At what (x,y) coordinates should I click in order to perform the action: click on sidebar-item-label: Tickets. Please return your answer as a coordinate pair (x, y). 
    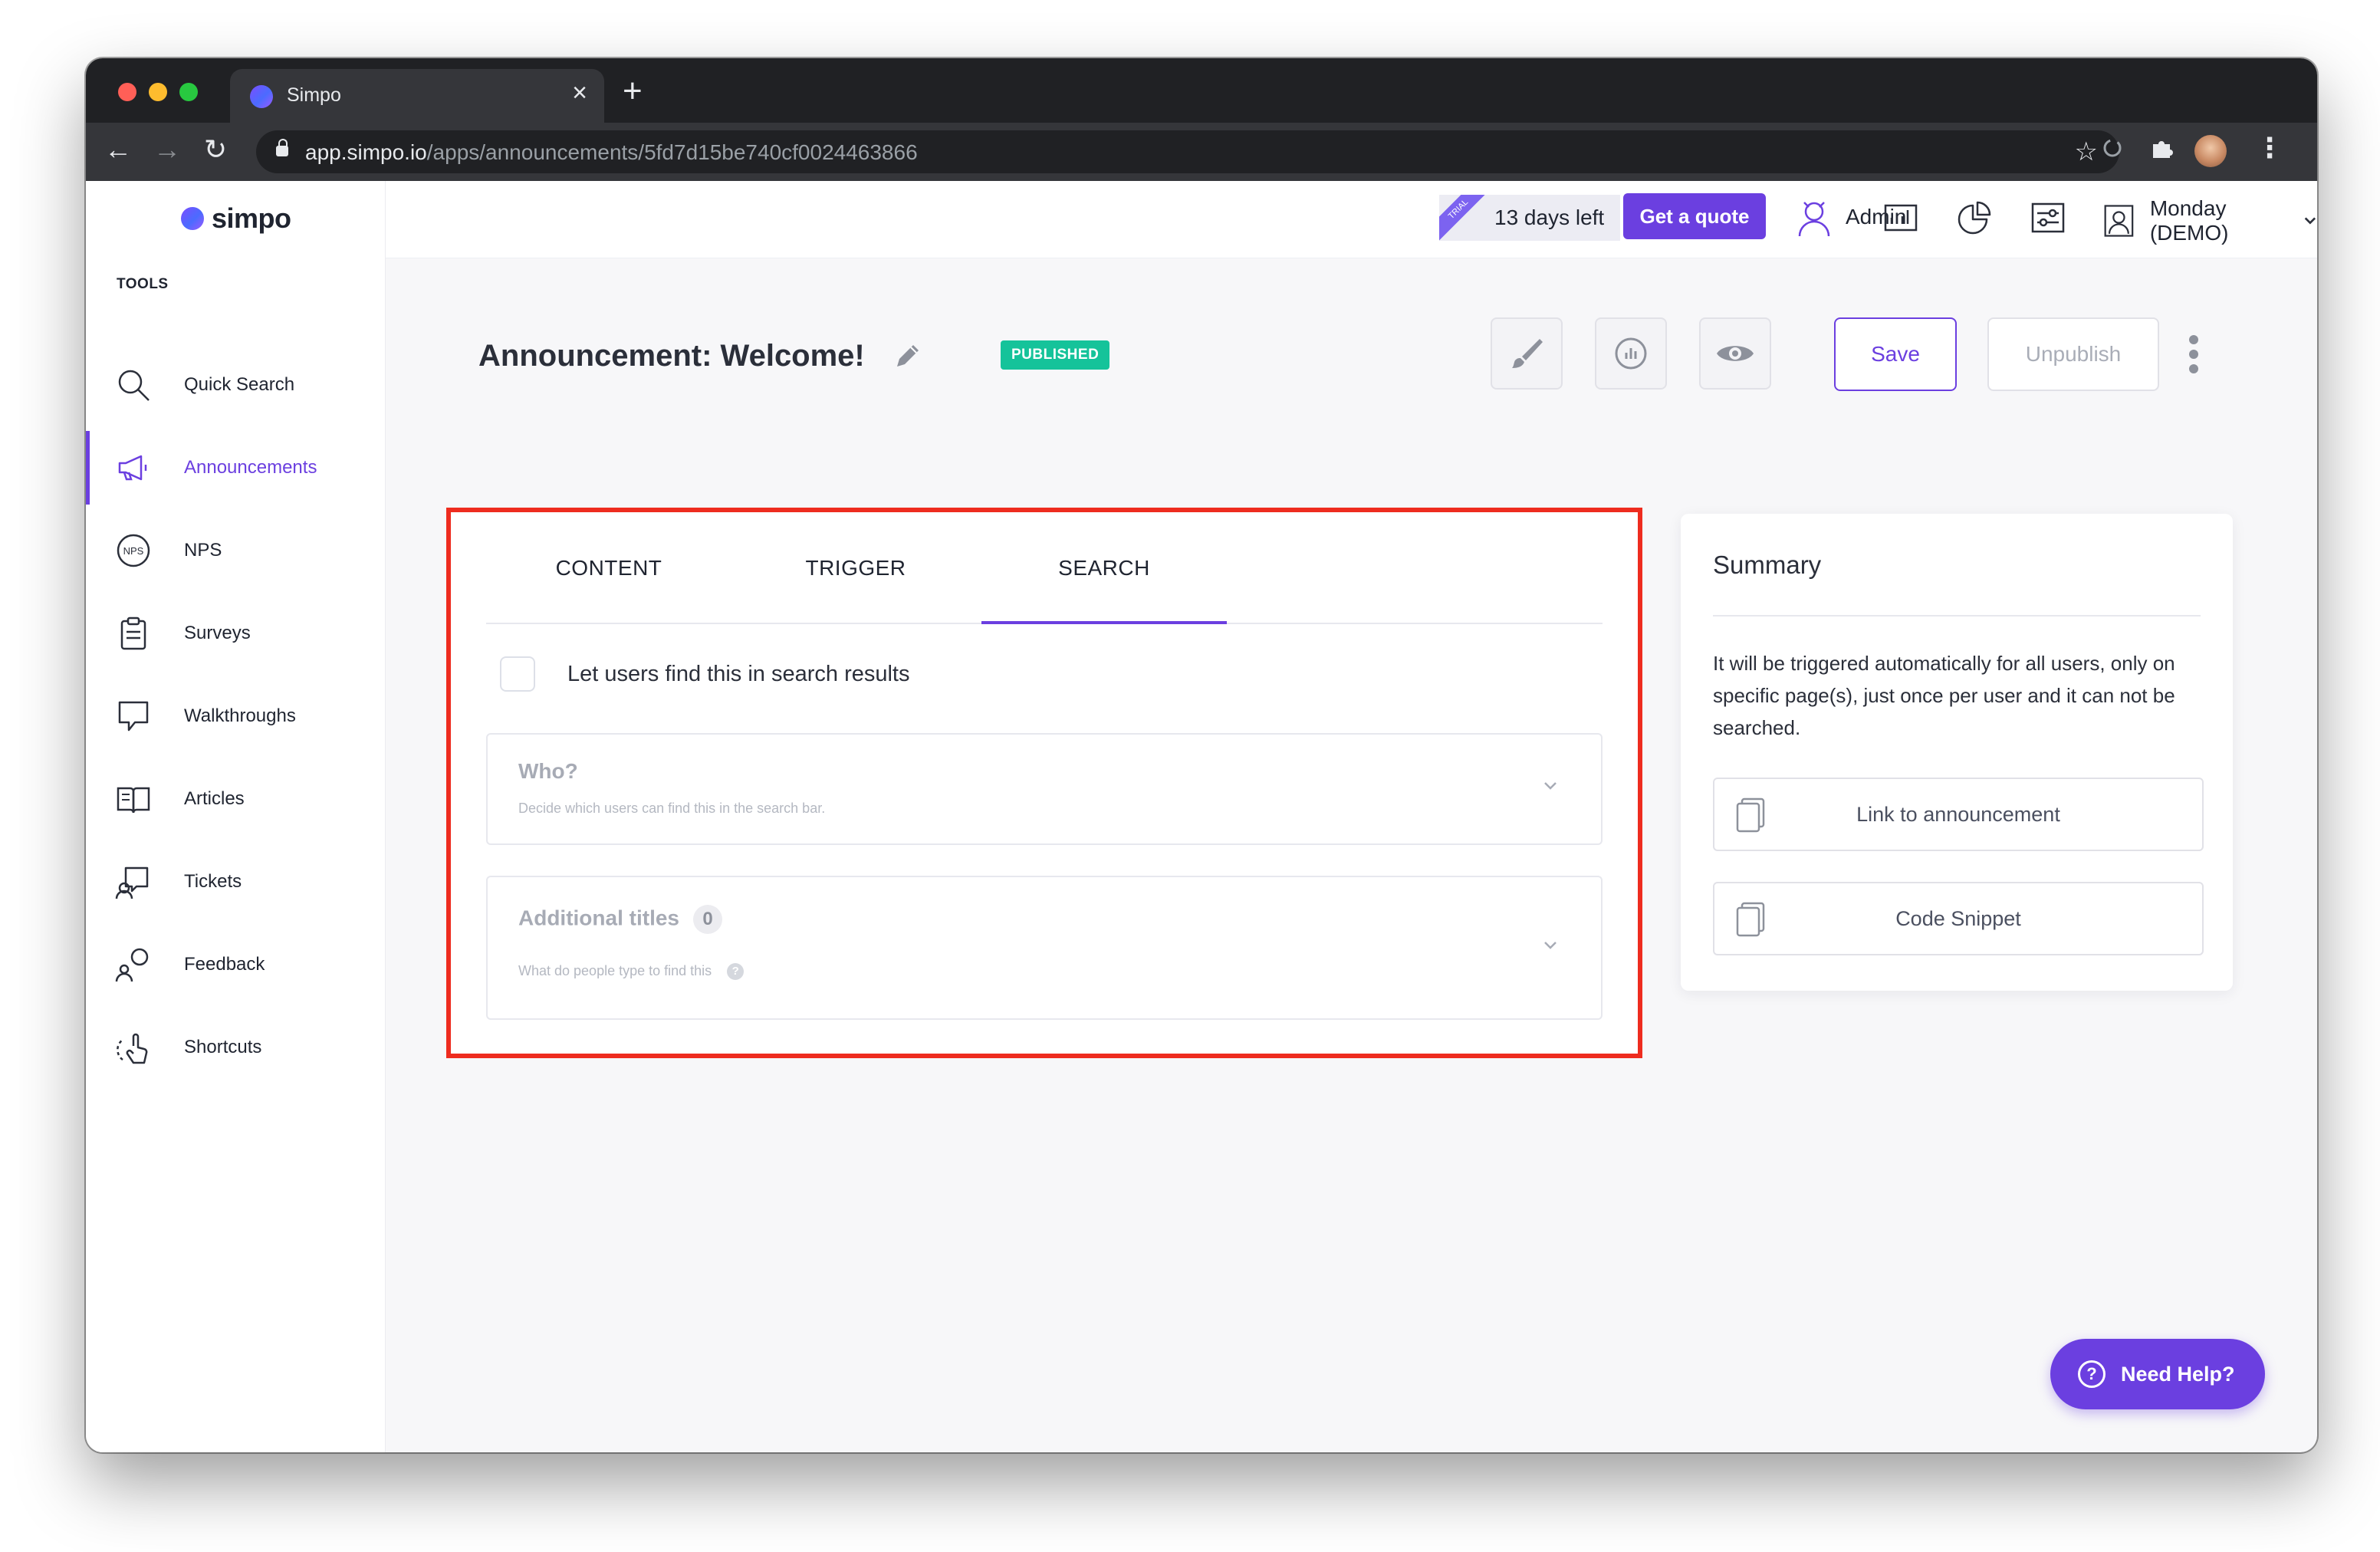
    Looking at the image, I should click on (213, 881).